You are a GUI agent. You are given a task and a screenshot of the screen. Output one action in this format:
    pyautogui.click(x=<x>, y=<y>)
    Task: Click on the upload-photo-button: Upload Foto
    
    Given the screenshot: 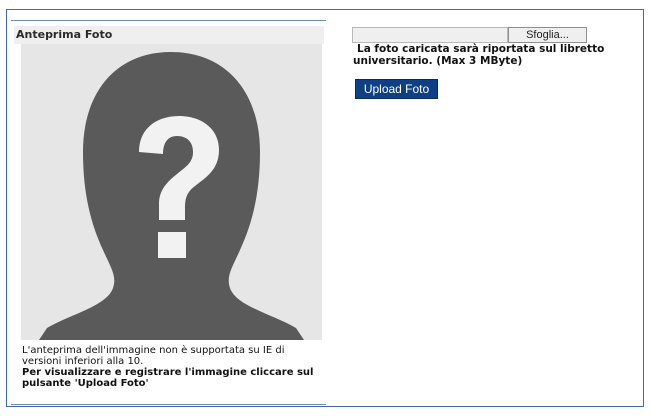 What is the action you would take?
    pyautogui.click(x=396, y=89)
    